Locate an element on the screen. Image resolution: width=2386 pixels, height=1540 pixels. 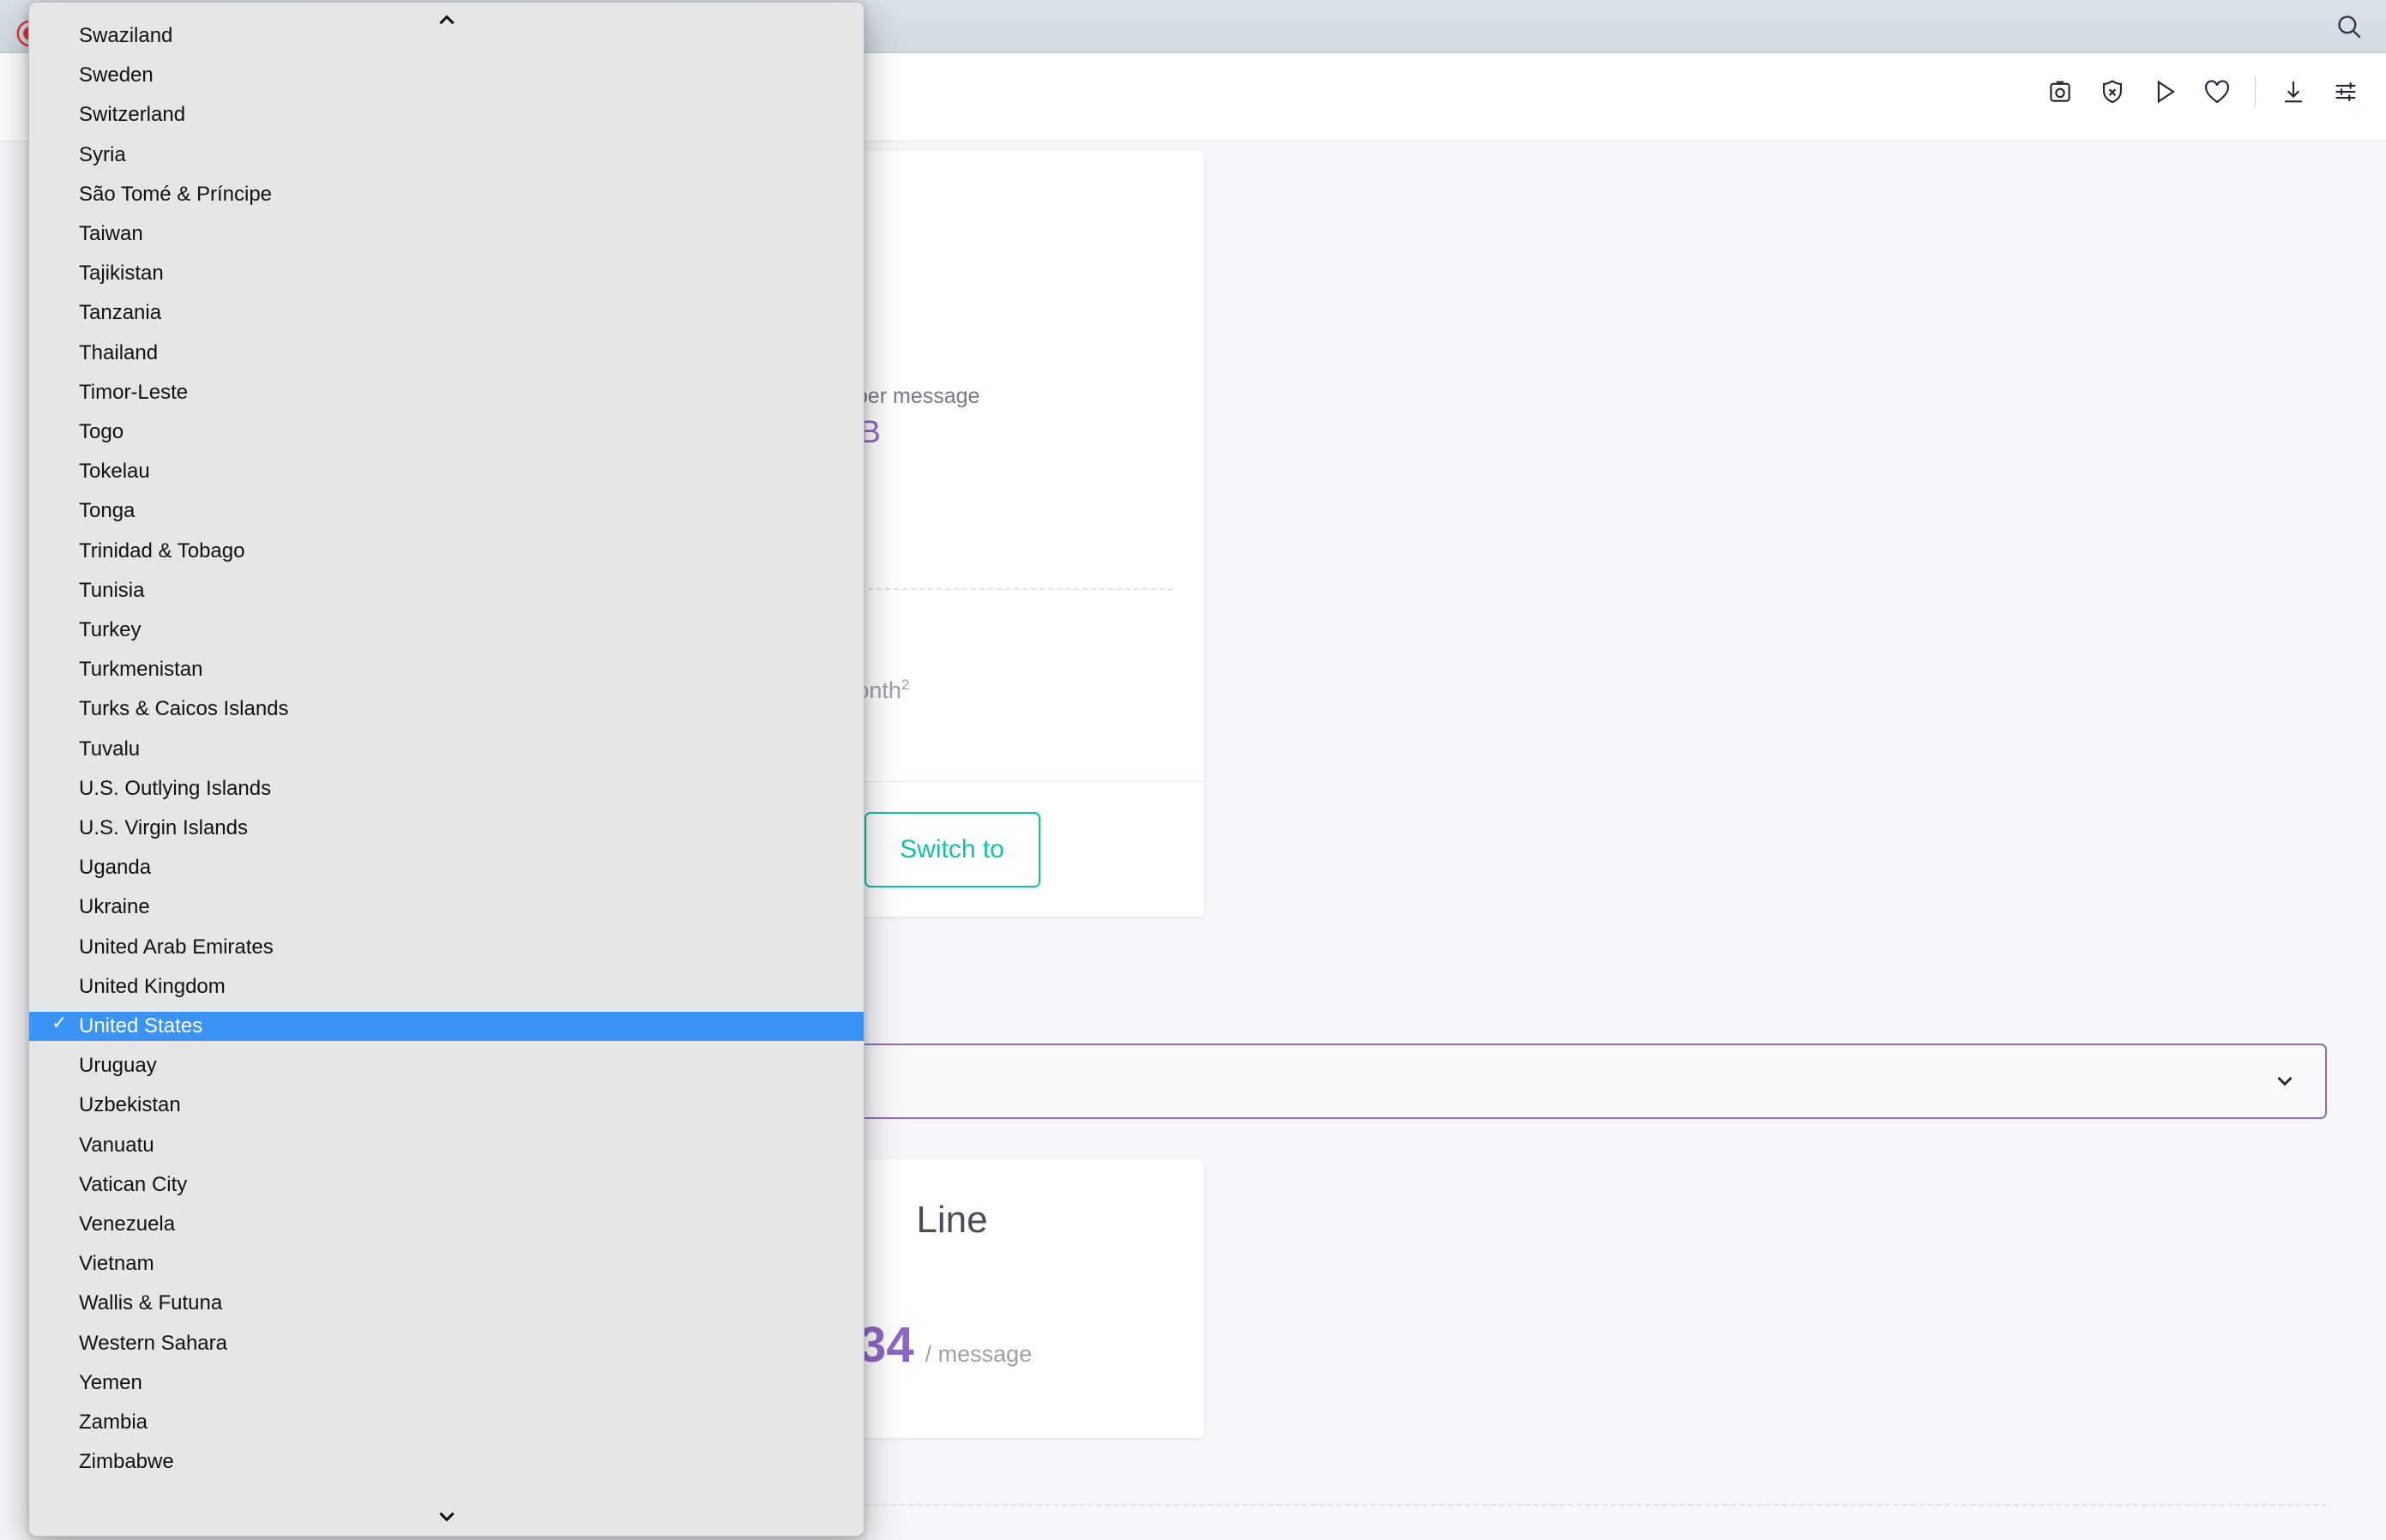
country-option: Wallis & Futuna is located at coordinates (447, 1303).